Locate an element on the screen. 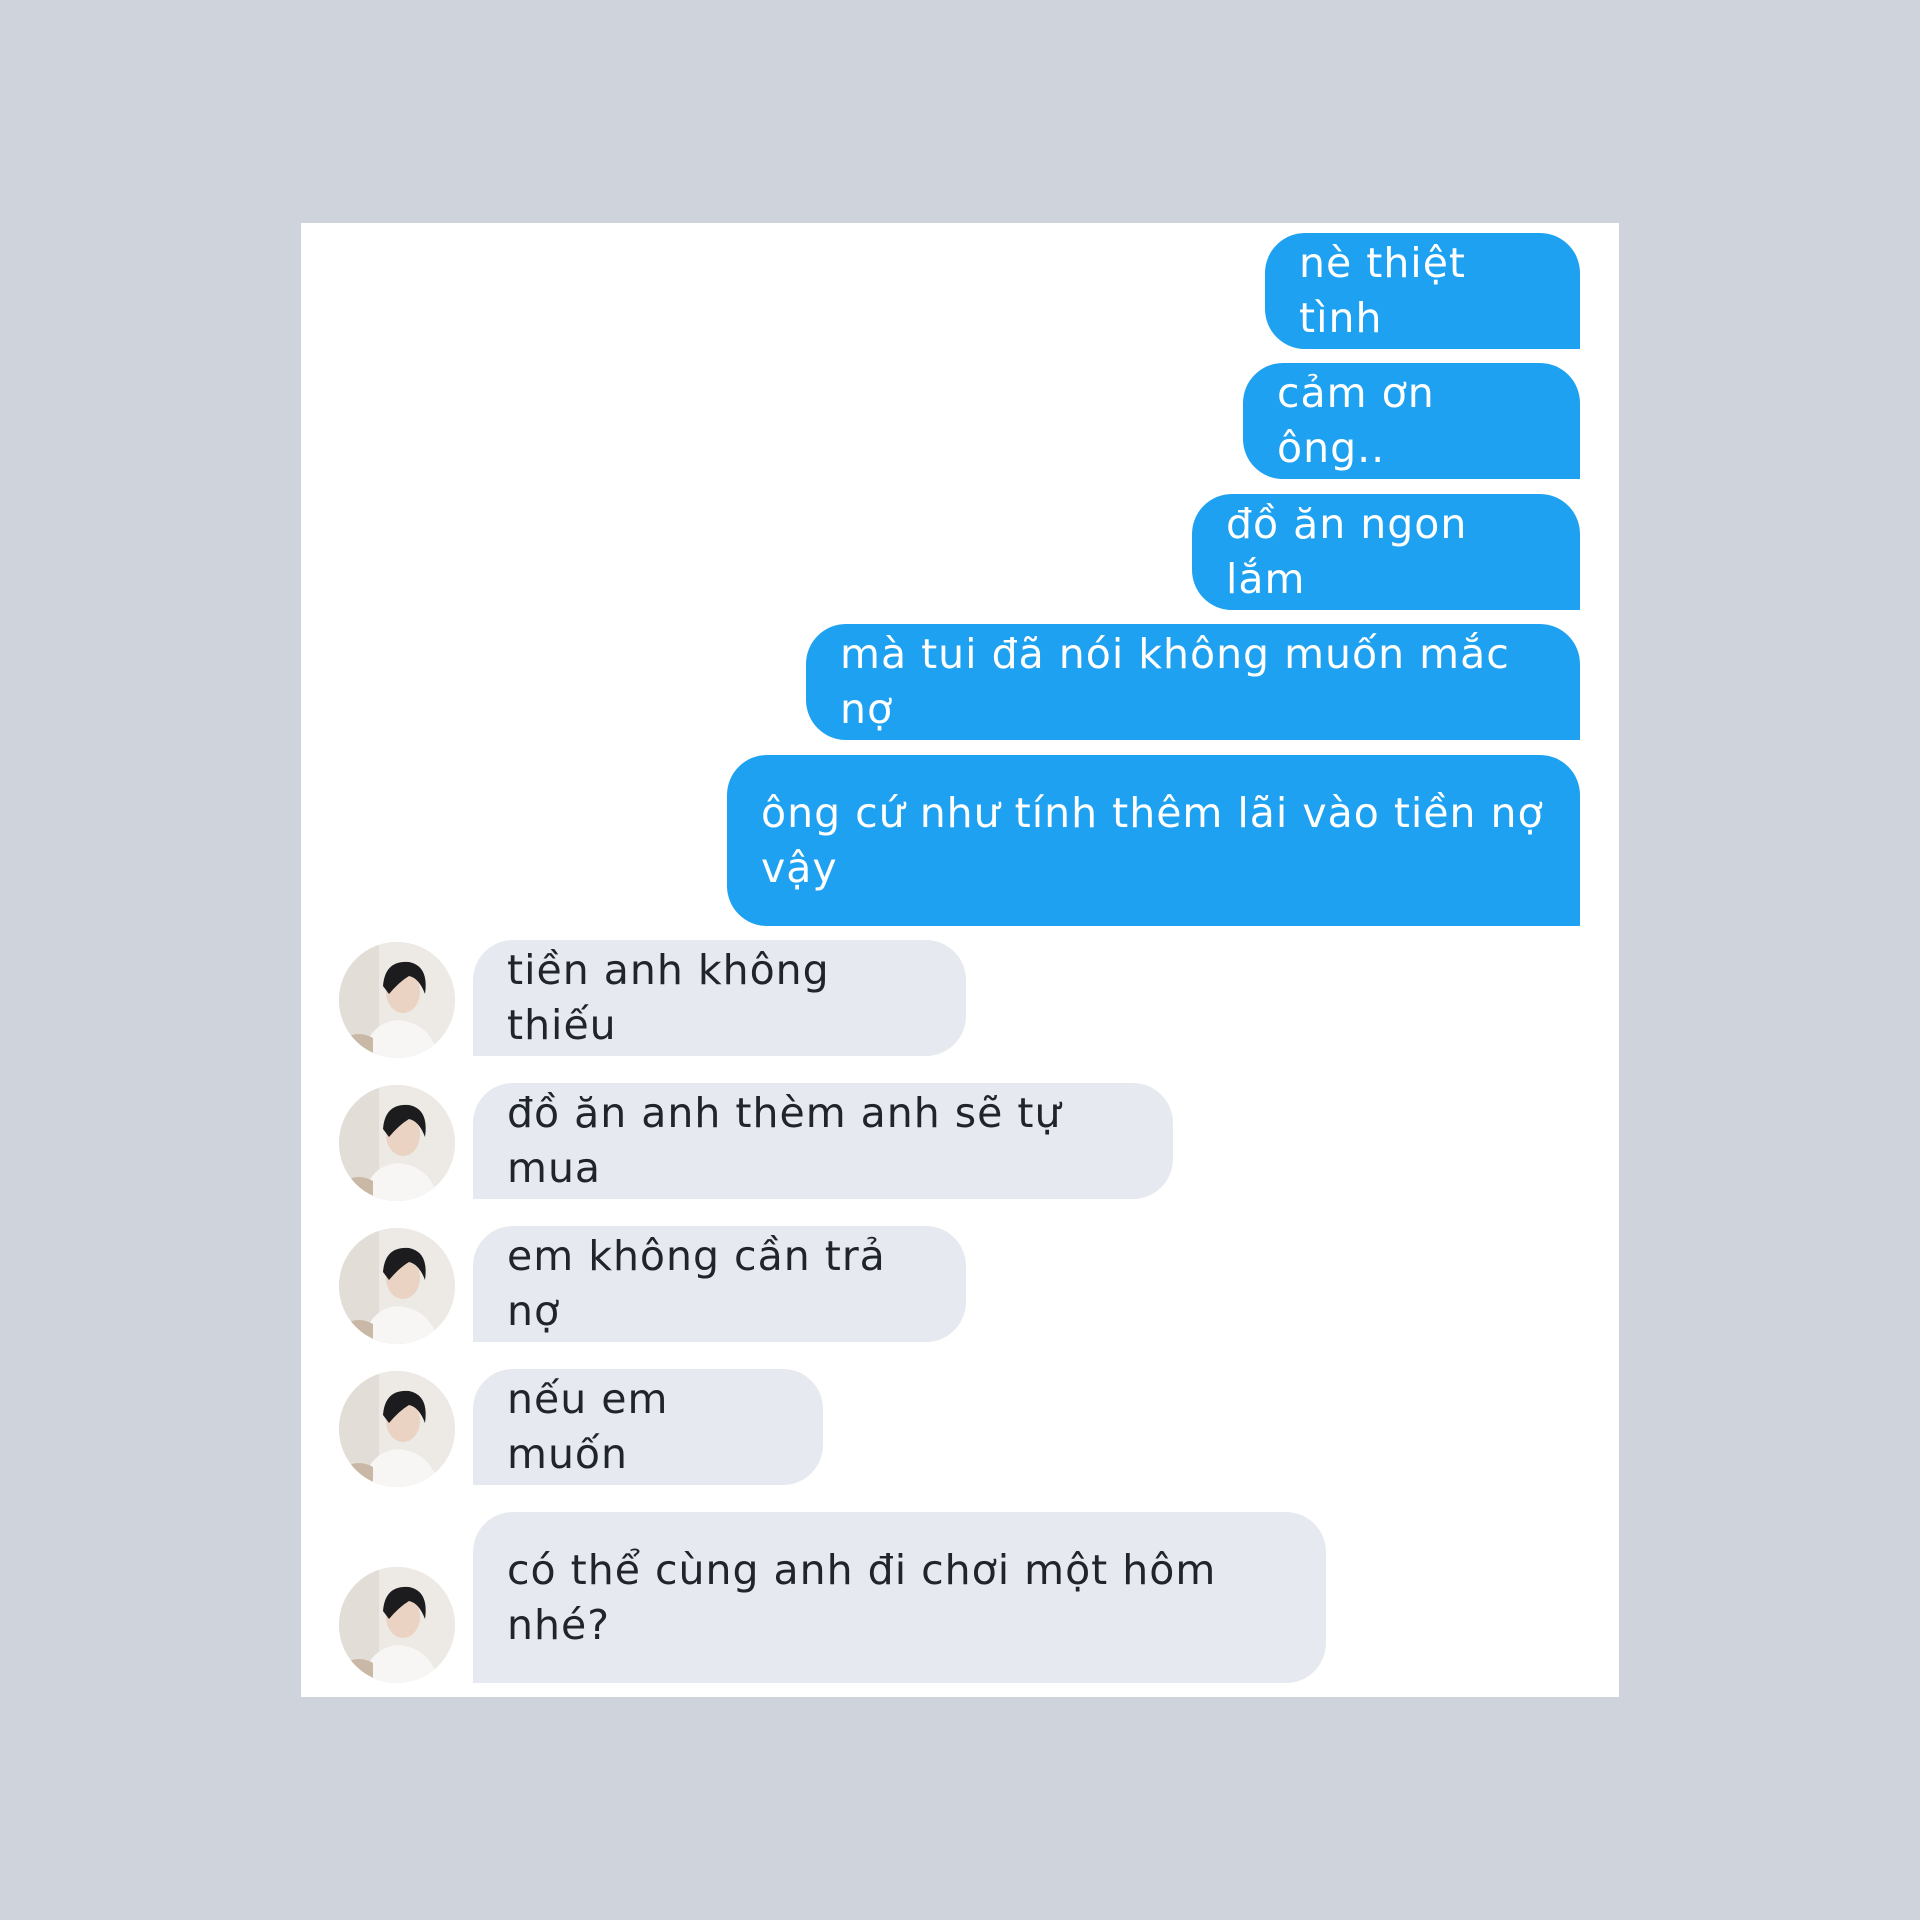 This screenshot has height=1920, width=1920. received-message: có thể cùng anh đi chơi một hôm nhé? is located at coordinates (899, 1597).